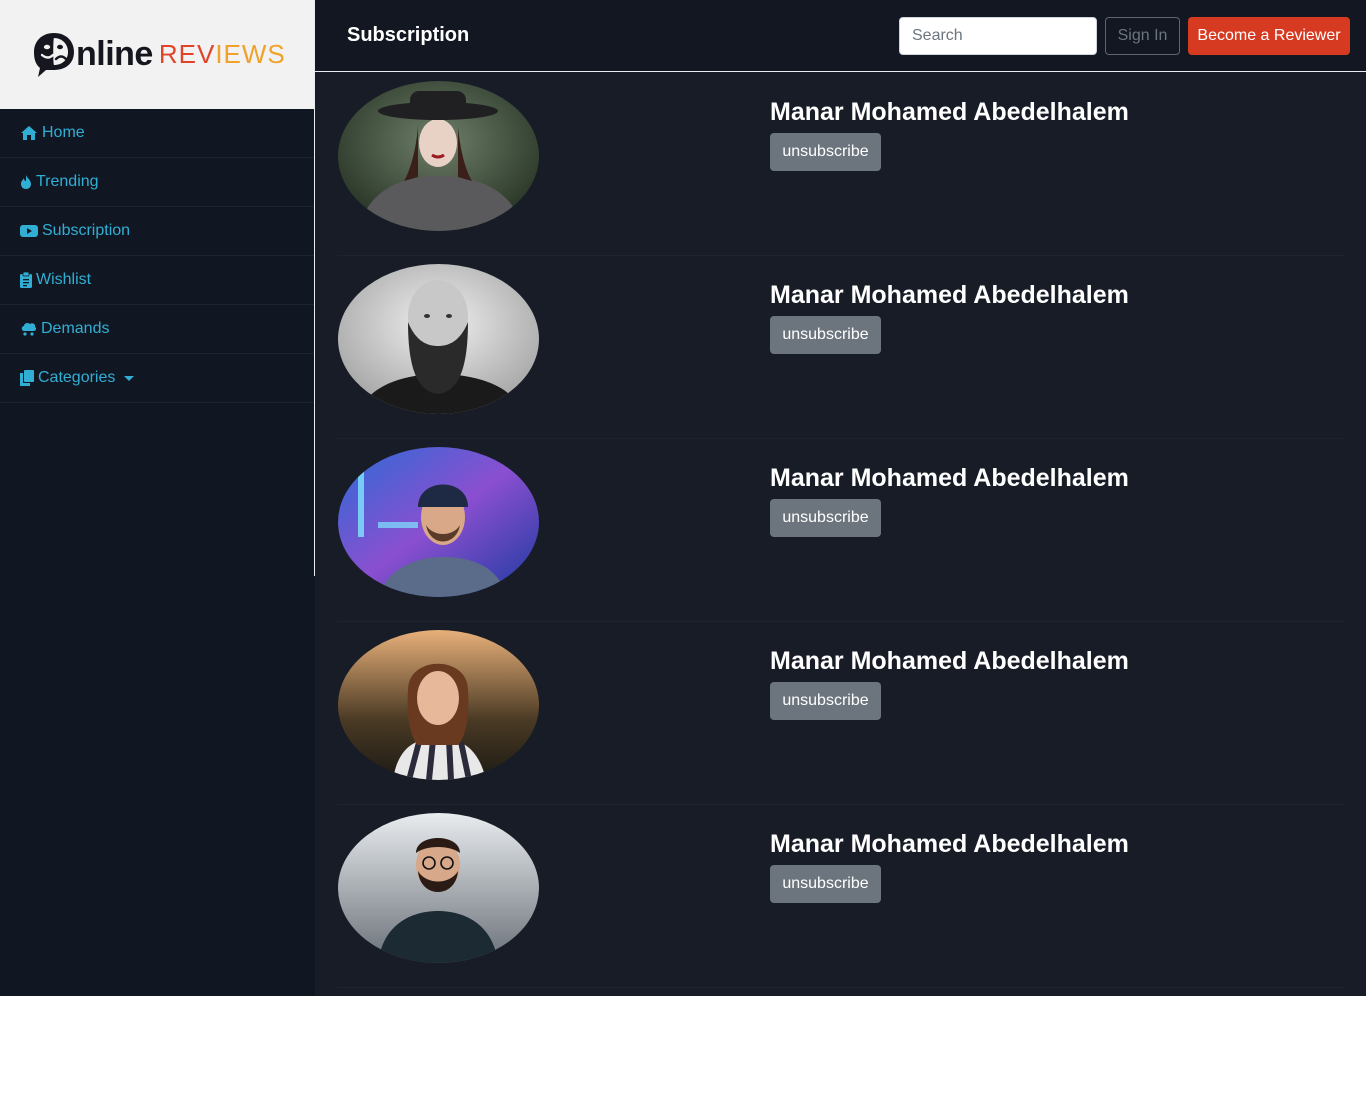  I want to click on search-input, so click(998, 36).